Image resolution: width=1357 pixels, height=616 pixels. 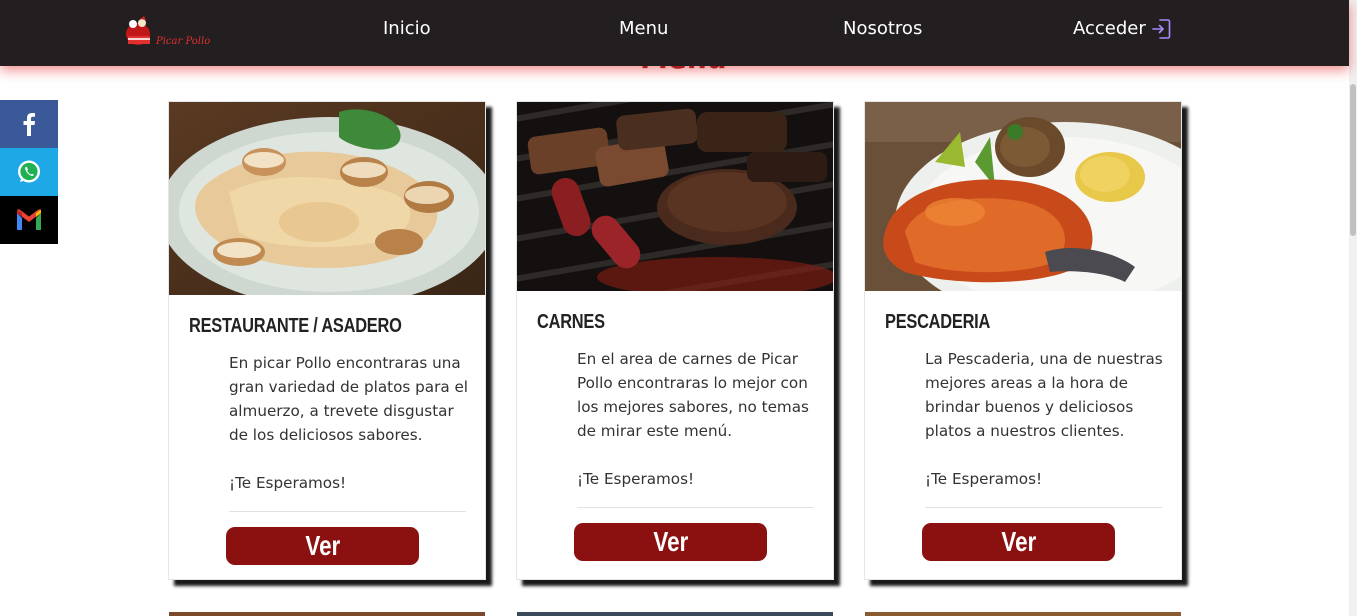 I want to click on scrollbar-thumb, so click(x=1353, y=160).